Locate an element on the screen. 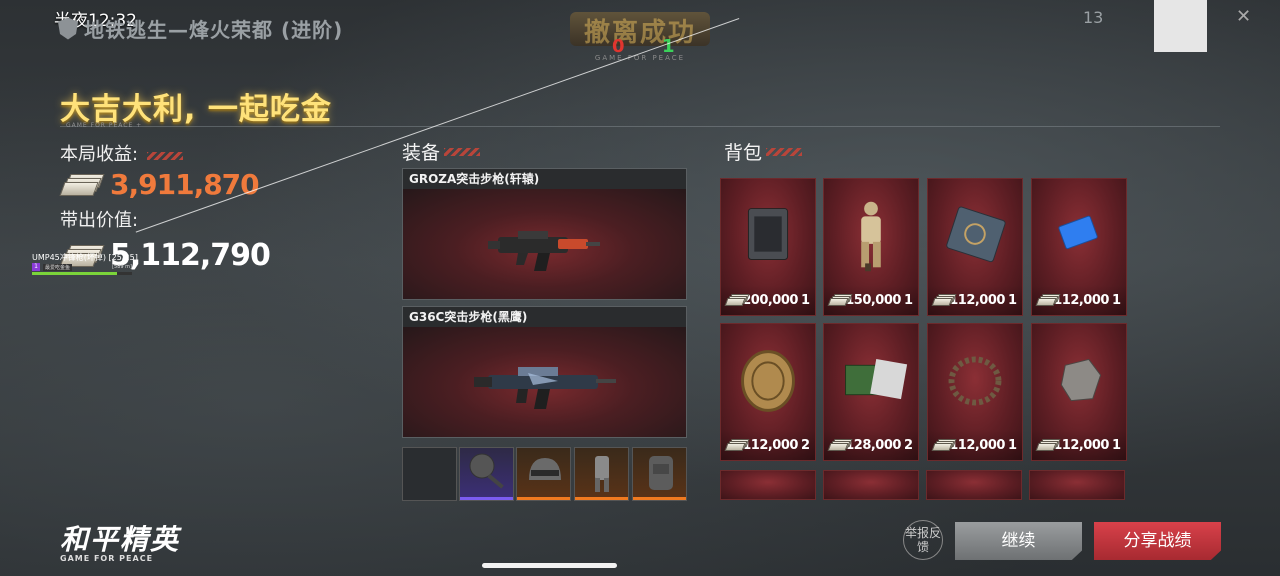 The width and height of the screenshot is (1280, 576). item-price: 200,000 is located at coordinates (770, 300).